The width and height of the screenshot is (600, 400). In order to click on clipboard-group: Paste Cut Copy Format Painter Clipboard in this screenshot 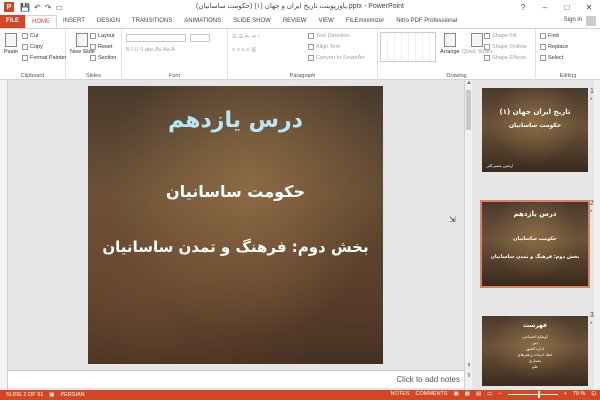, I will do `click(33, 54)`.